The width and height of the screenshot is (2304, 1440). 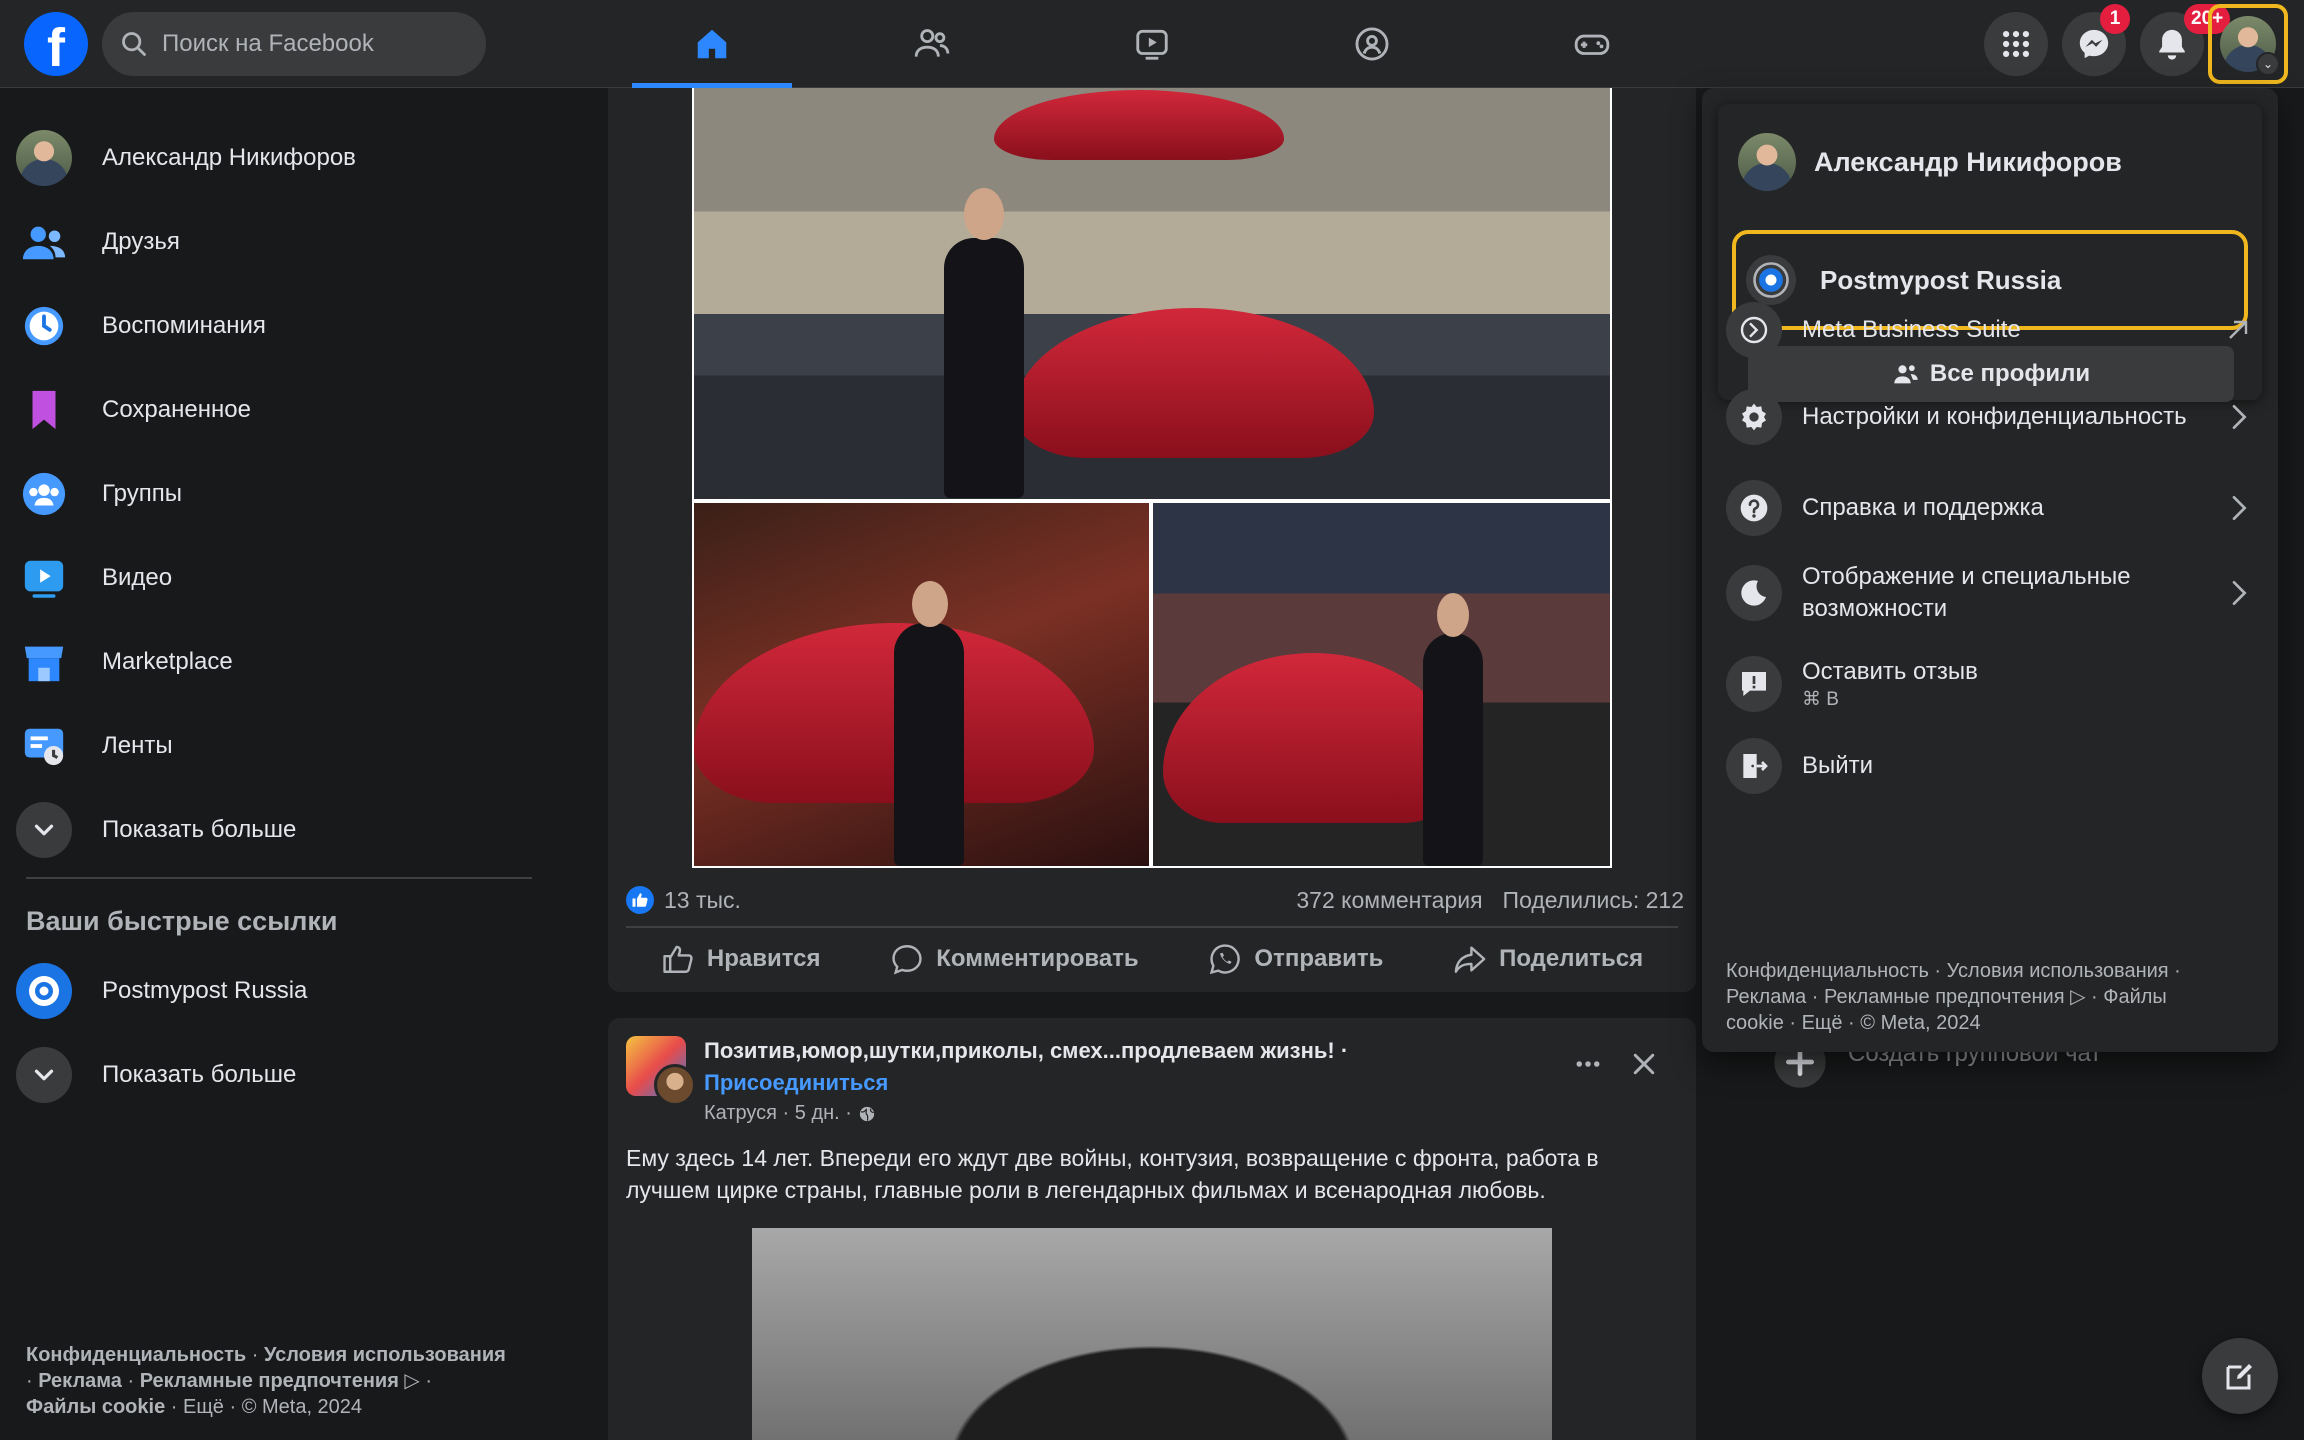 I want to click on menu-item-meta-business-suite: Meta Business Suite, so click(x=1990, y=330).